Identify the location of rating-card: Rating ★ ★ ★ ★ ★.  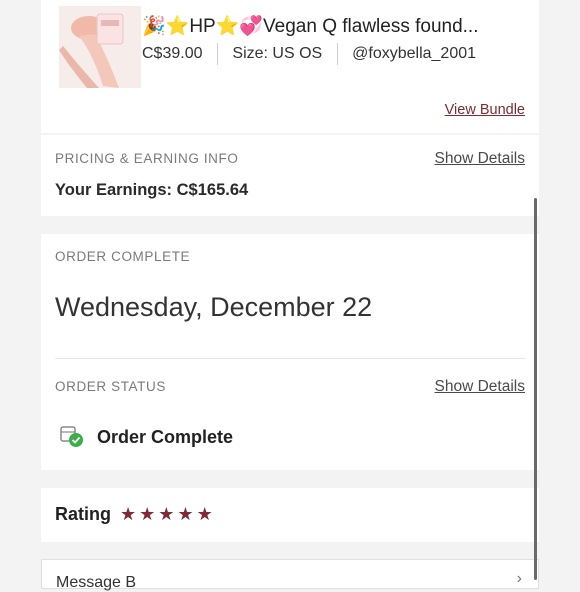
(290, 515).